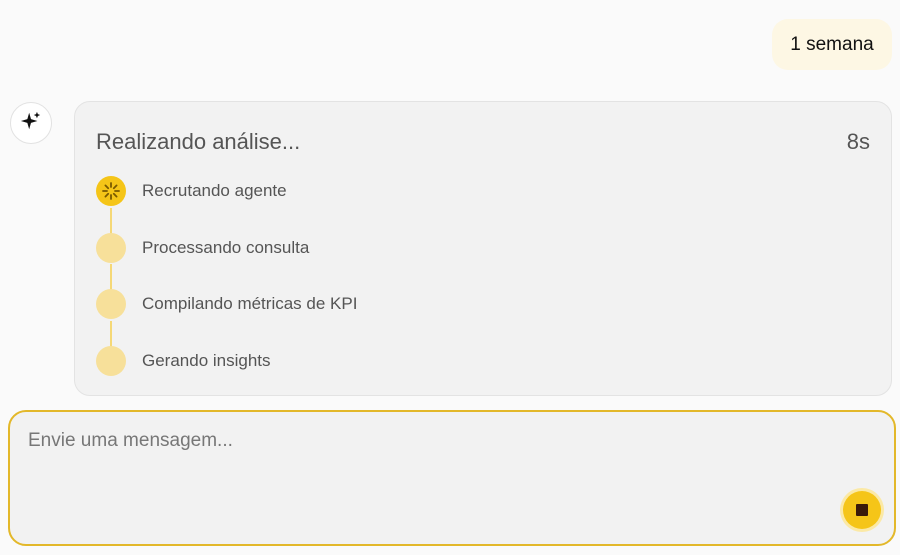 Image resolution: width=900 pixels, height=555 pixels. Describe the element at coordinates (111, 191) in the screenshot. I see `step-spinner-icon` at that location.